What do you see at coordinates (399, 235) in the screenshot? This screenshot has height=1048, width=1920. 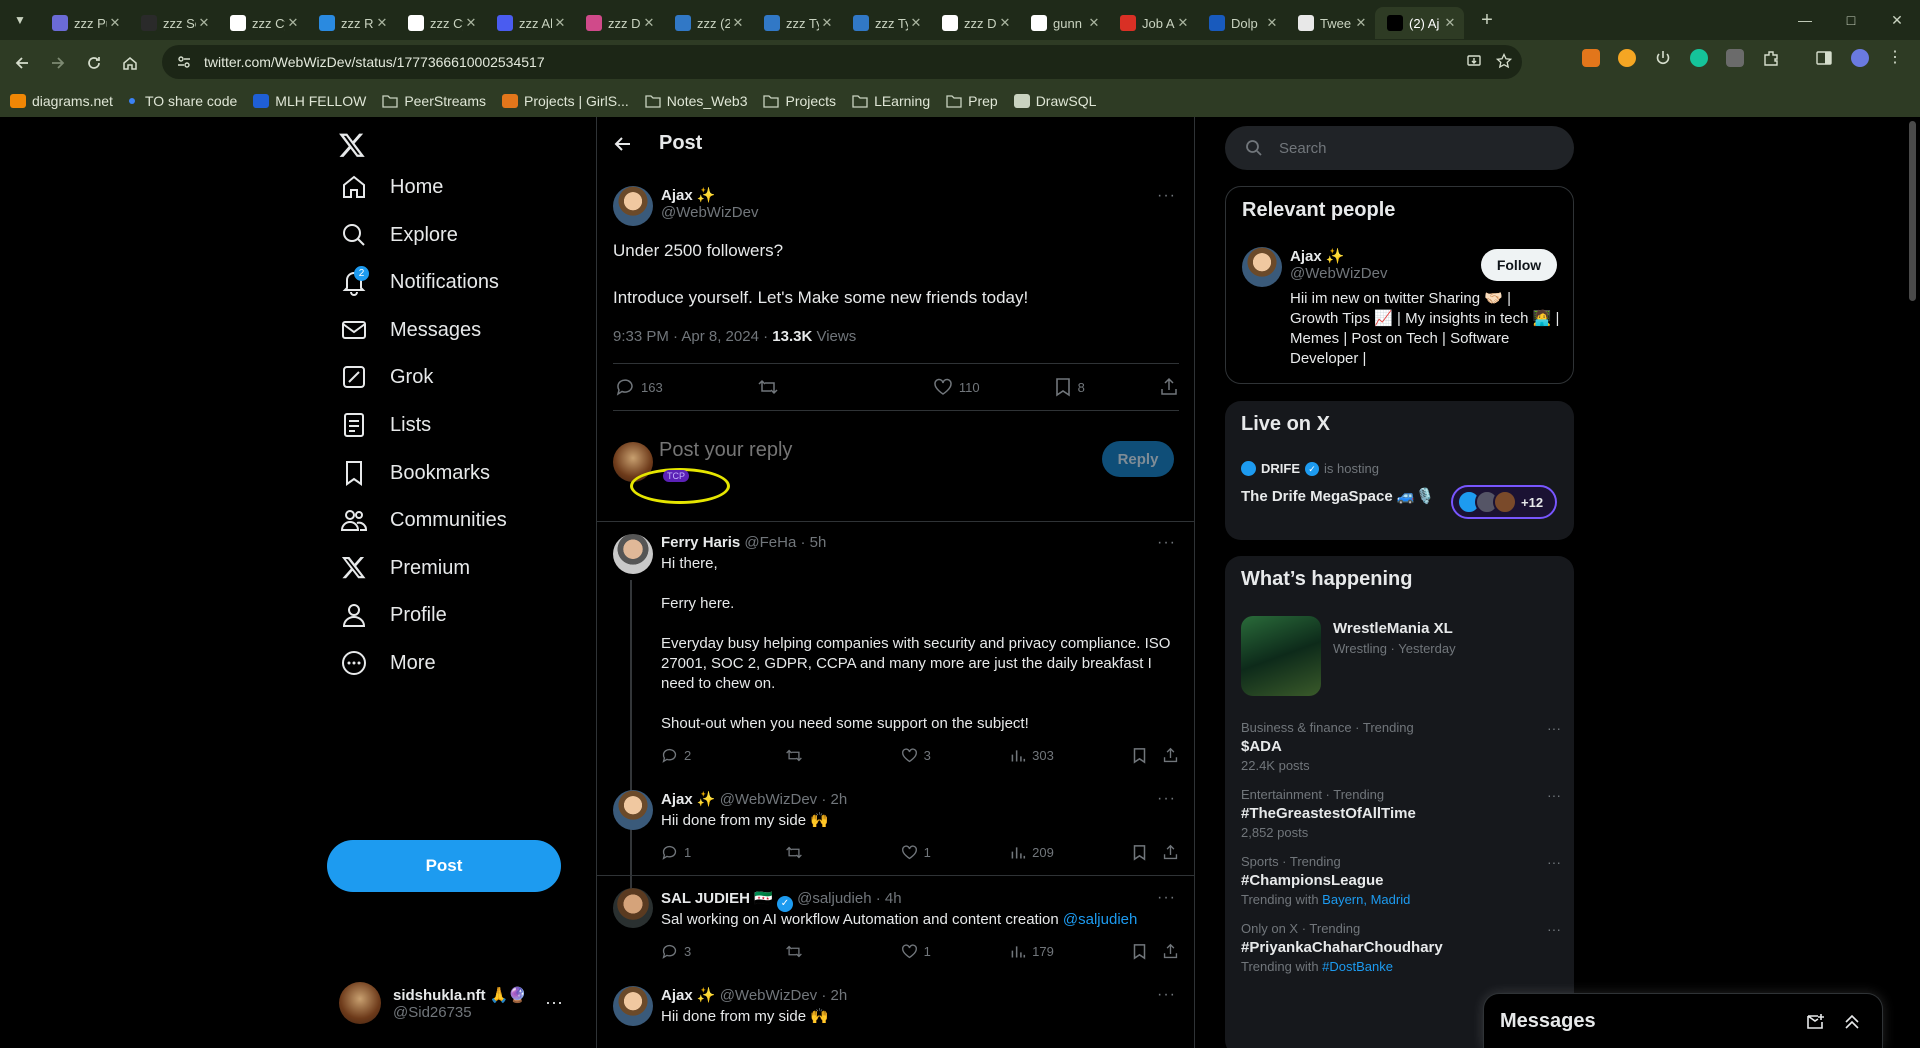 I see `nav-item-explore: Explore` at bounding box center [399, 235].